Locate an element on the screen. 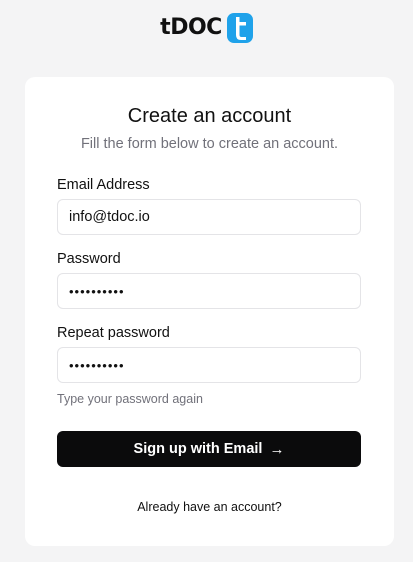  sign-up-button-label: Sign up with Email is located at coordinates (198, 449).